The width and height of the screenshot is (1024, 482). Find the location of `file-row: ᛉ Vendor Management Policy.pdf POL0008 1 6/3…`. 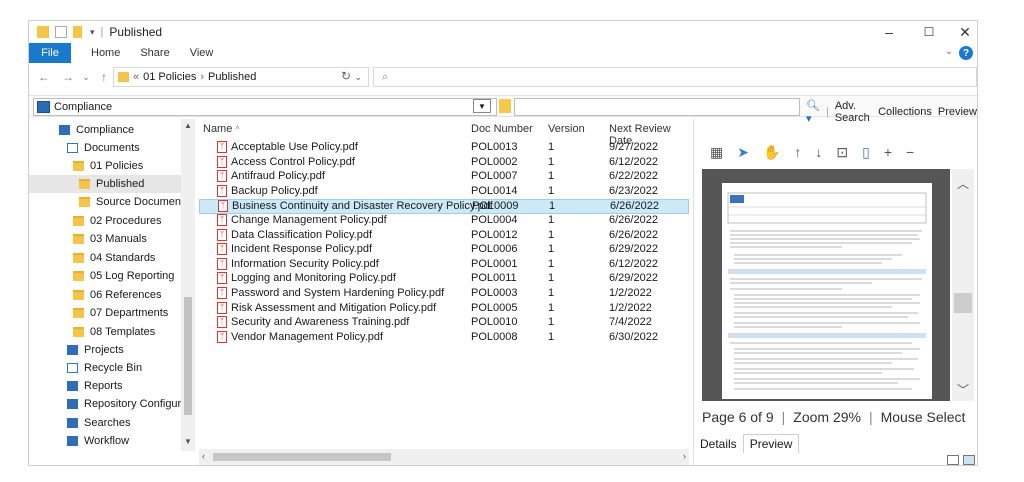

file-row: ᛉ Vendor Management Policy.pdf POL0008 1 6/3… is located at coordinates (444, 338).